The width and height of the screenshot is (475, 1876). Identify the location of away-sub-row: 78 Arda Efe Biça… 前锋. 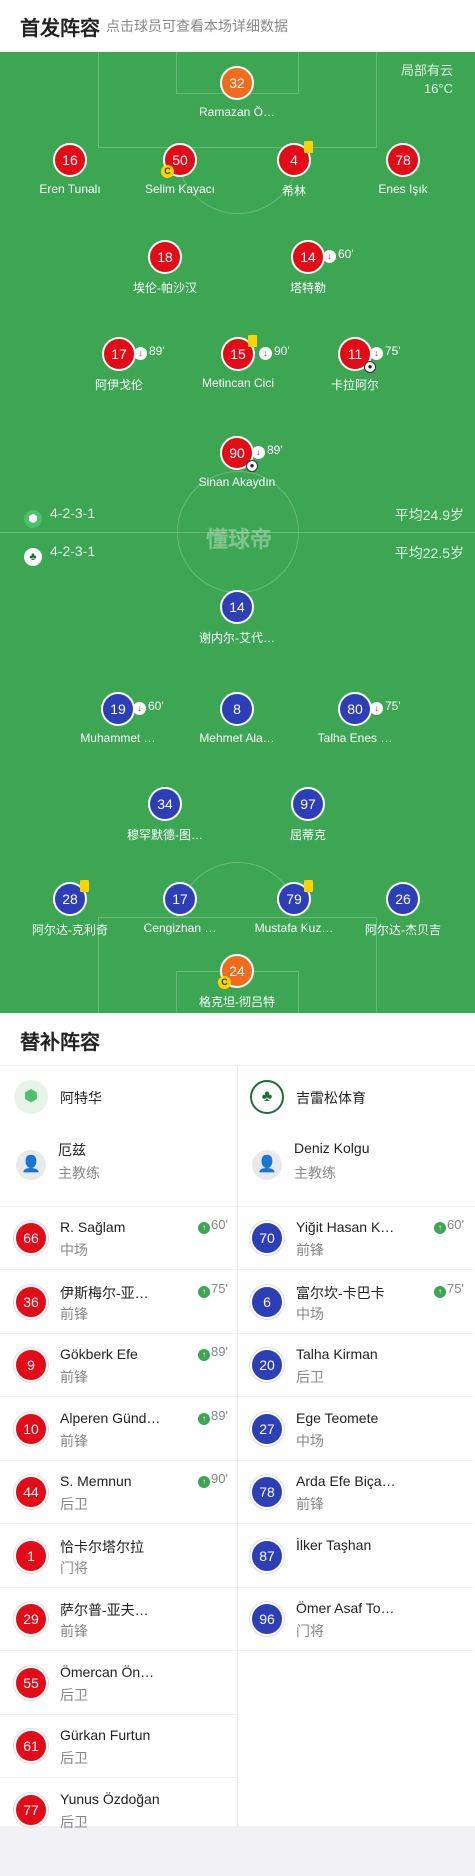
(355, 1492).